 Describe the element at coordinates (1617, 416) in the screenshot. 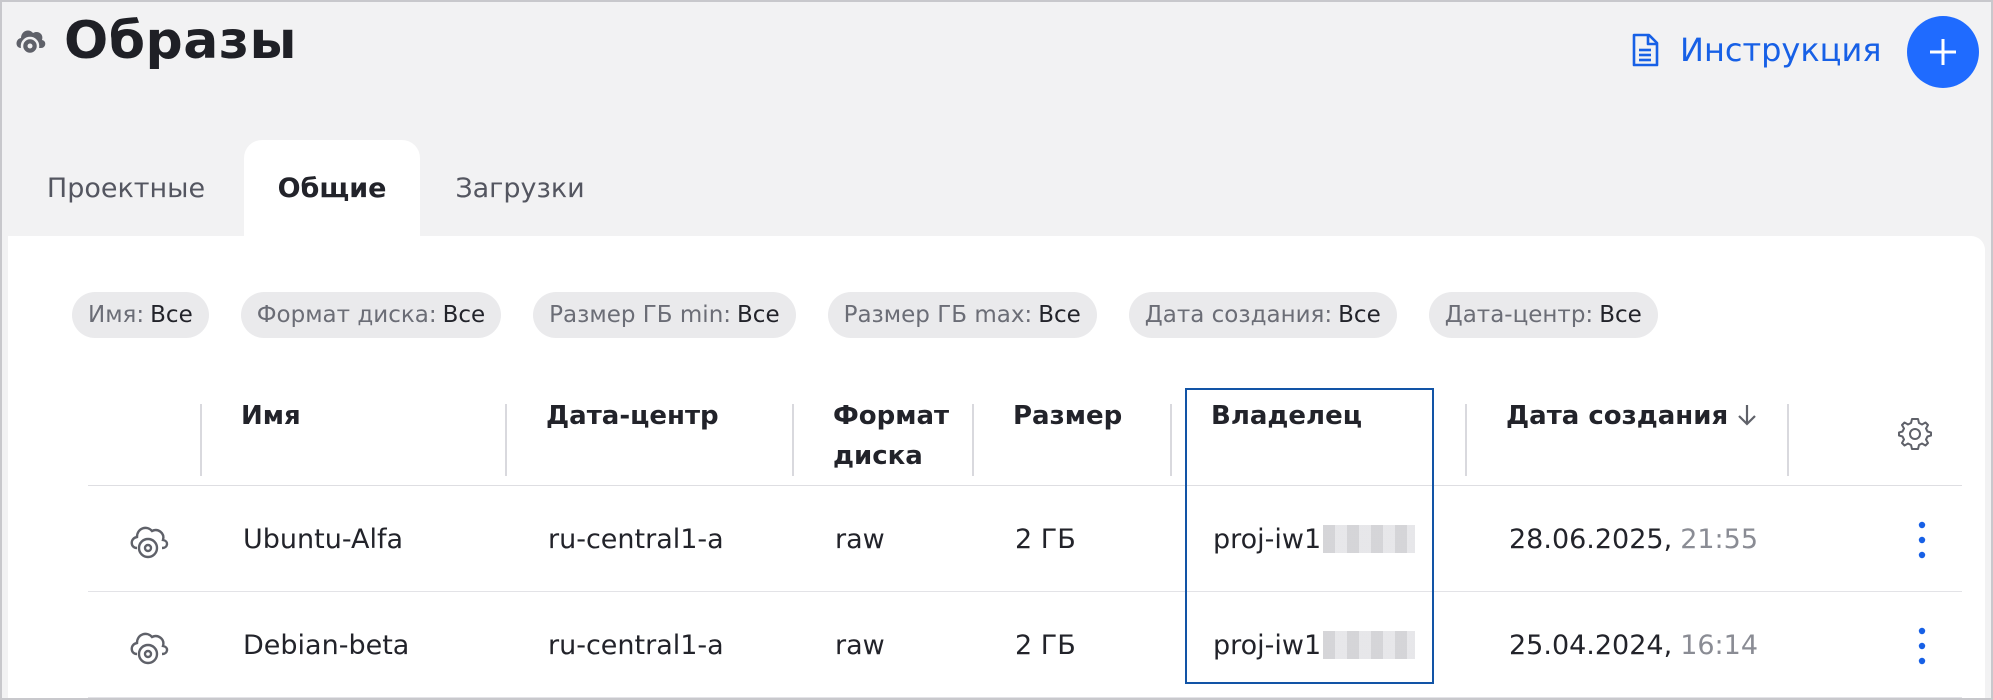

I see `column-header-label: Дата создания` at that location.